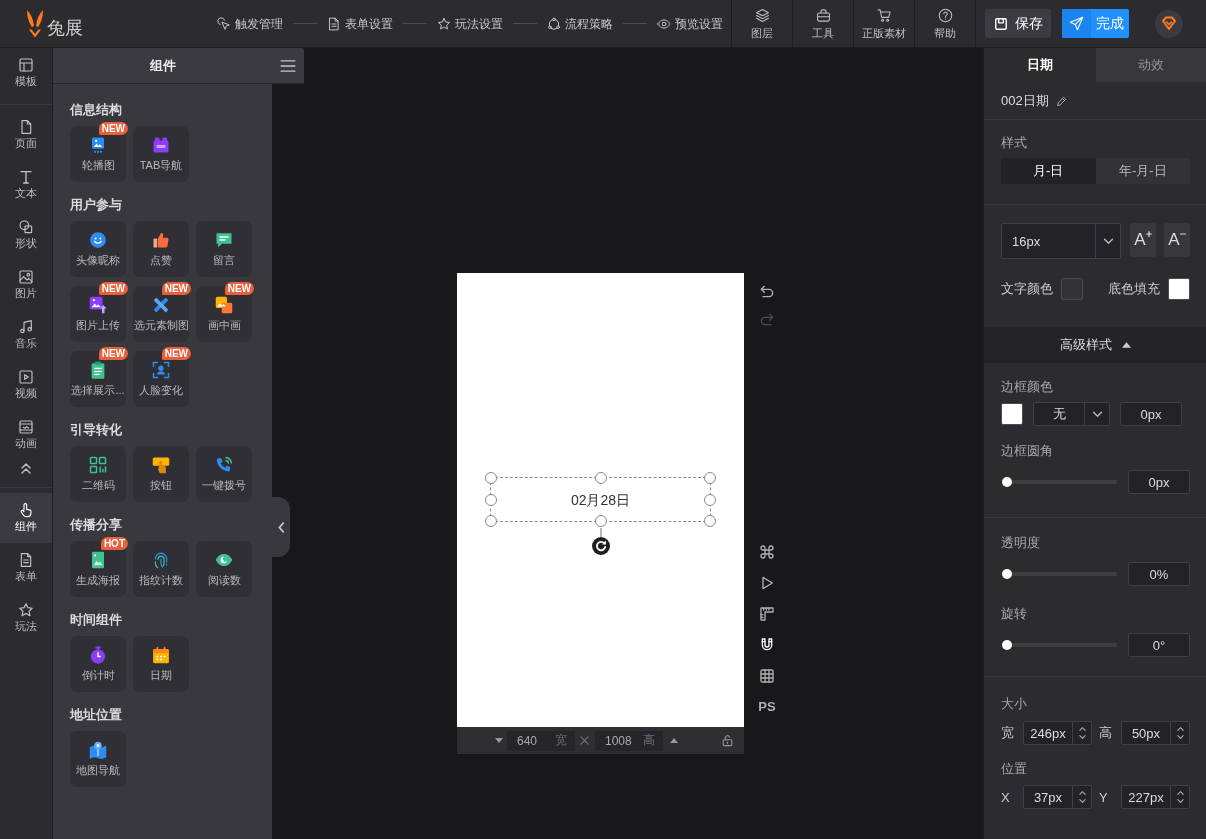  What do you see at coordinates (26, 335) in the screenshot?
I see `rail-item: 音乐` at bounding box center [26, 335].